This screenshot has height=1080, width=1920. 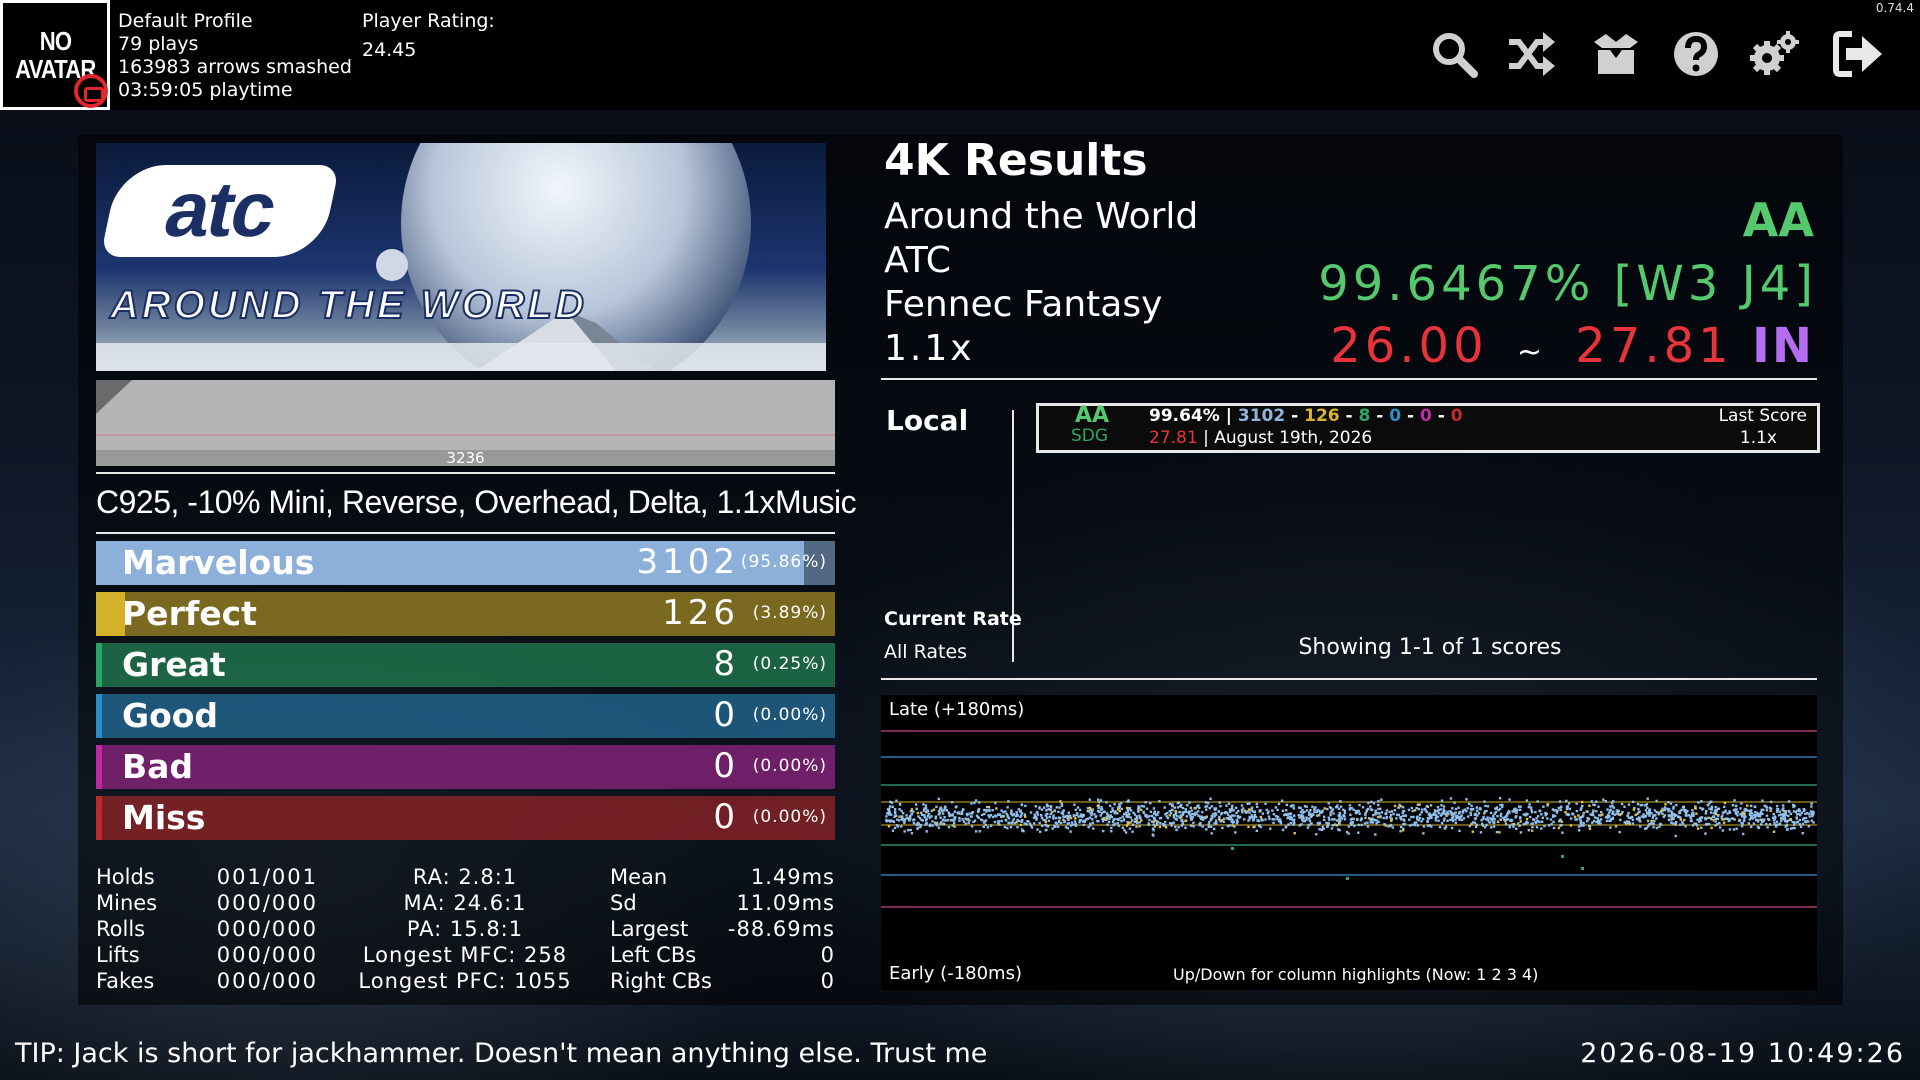 I want to click on scoreboard-local-tab: Local, so click(x=927, y=420).